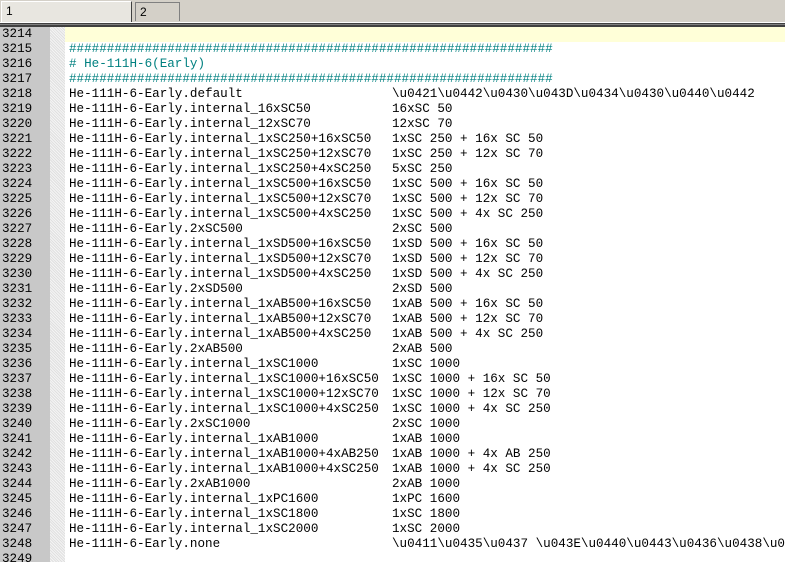 This screenshot has height=562, width=785. What do you see at coordinates (17, 169) in the screenshot?
I see `line-number: 3223` at bounding box center [17, 169].